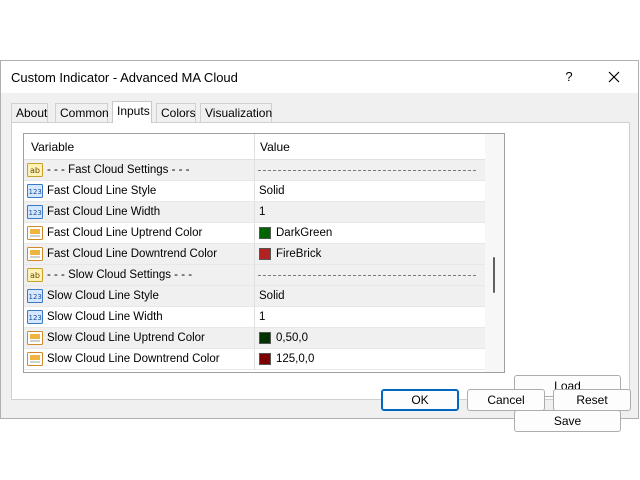 This screenshot has height=480, width=640. What do you see at coordinates (319, 77) in the screenshot?
I see `title-bar: Custom Indicator - Advanced MA Cloud ?` at bounding box center [319, 77].